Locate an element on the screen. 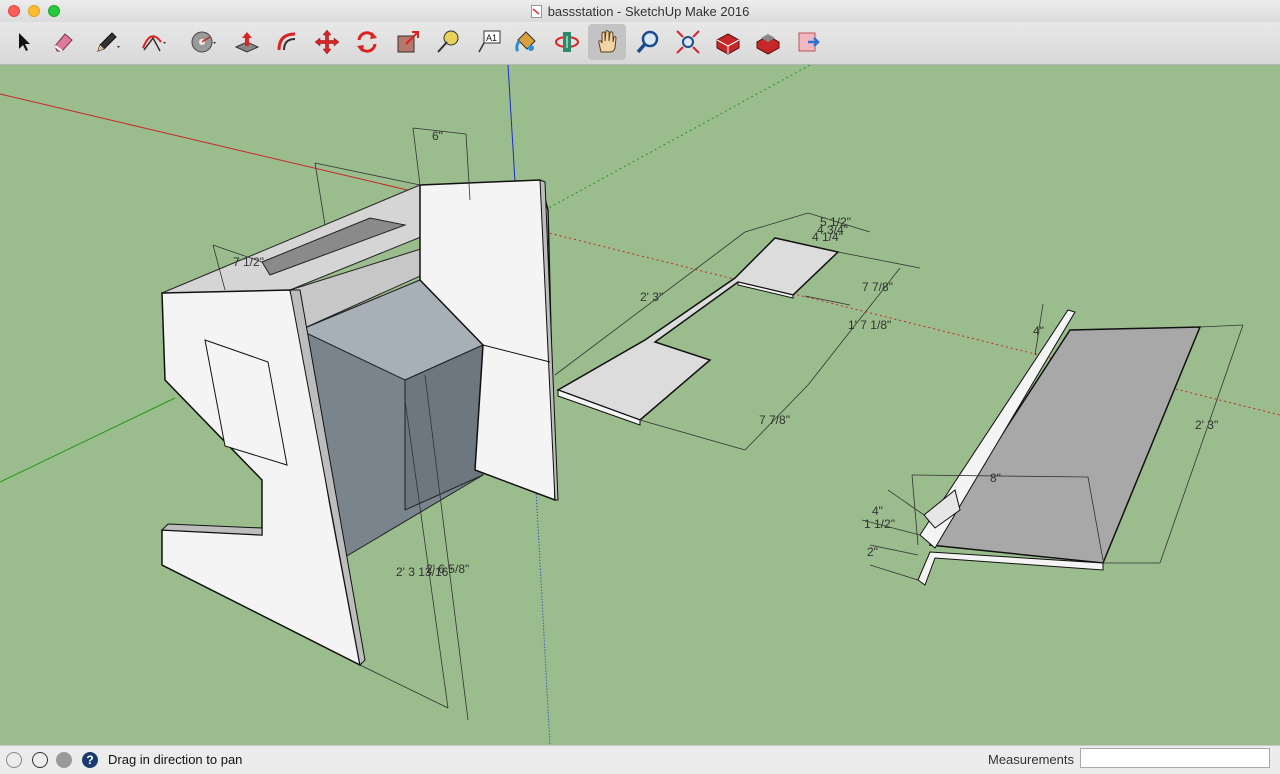 This screenshot has width=1280, height=774. eraser-icon is located at coordinates (63, 42).